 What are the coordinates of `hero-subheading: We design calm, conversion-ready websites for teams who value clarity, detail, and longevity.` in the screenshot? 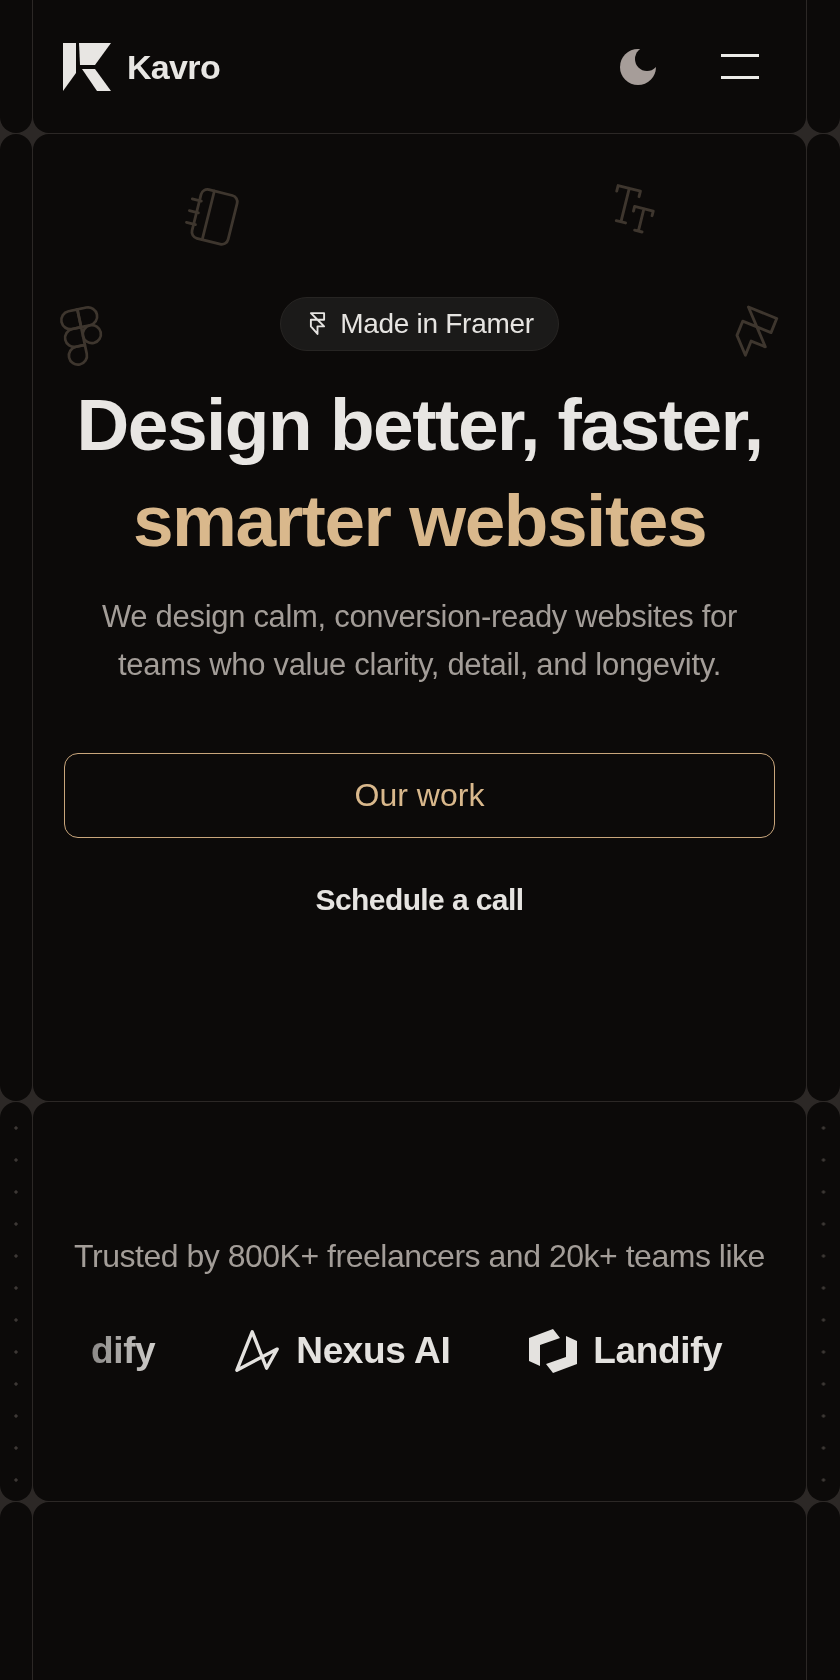 It's located at (419, 641).